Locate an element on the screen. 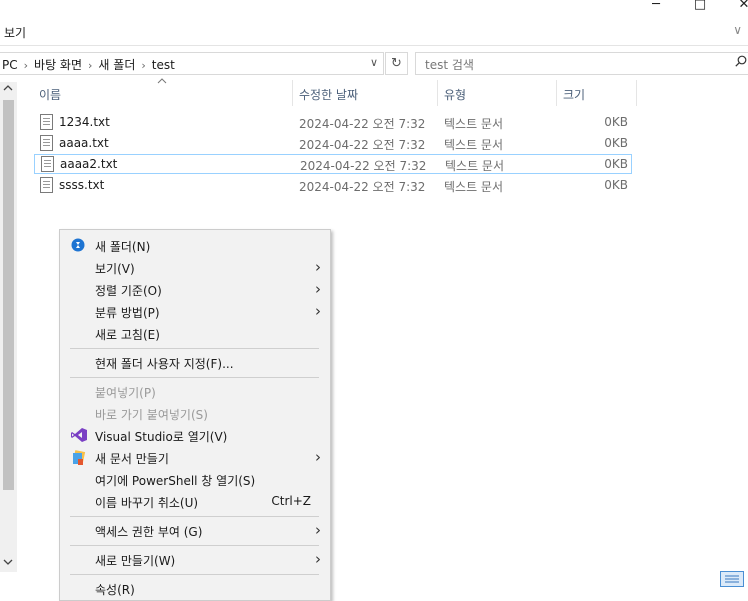 This screenshot has height=601, width=748. menu-label: 분류 방법(P) is located at coordinates (127, 313).